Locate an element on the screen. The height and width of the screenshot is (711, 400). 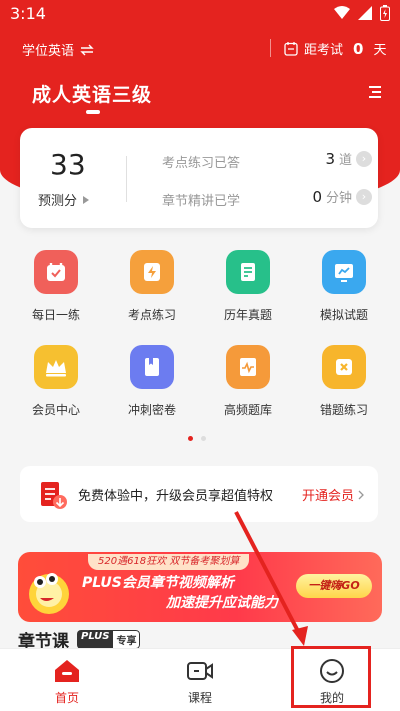
stats-card: 33 预测分 考点练习已答 3道 › 章节精讲已学 0 分钟 › is located at coordinates (199, 178).